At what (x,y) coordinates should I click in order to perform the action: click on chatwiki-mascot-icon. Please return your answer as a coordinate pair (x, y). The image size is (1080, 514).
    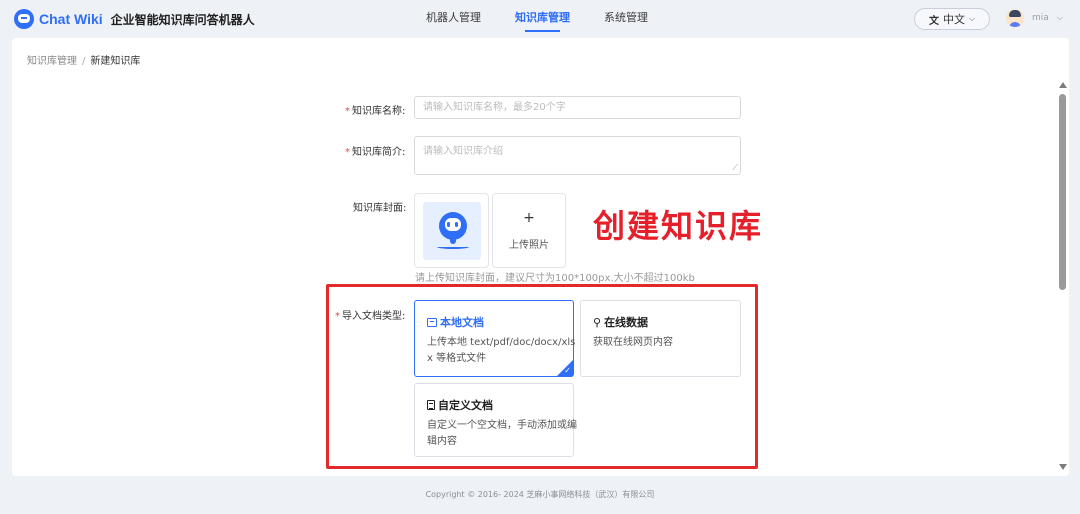
    Looking at the image, I should click on (453, 228).